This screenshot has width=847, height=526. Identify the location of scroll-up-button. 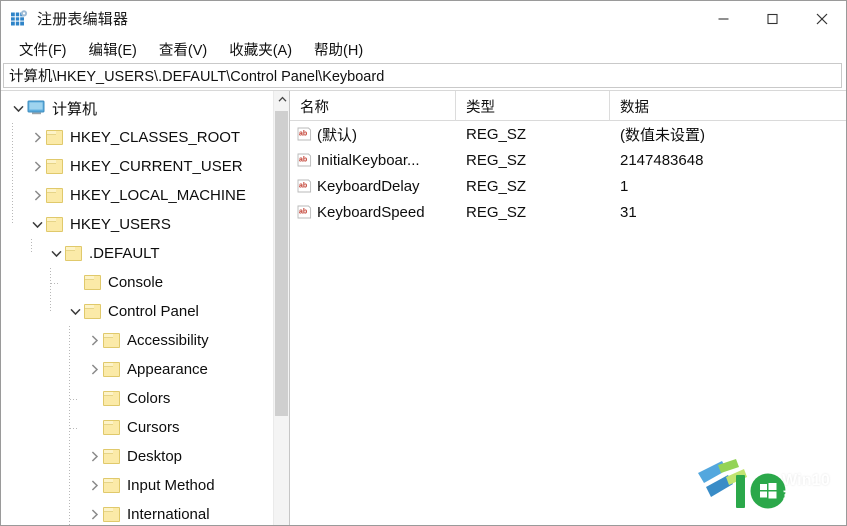
(281, 99).